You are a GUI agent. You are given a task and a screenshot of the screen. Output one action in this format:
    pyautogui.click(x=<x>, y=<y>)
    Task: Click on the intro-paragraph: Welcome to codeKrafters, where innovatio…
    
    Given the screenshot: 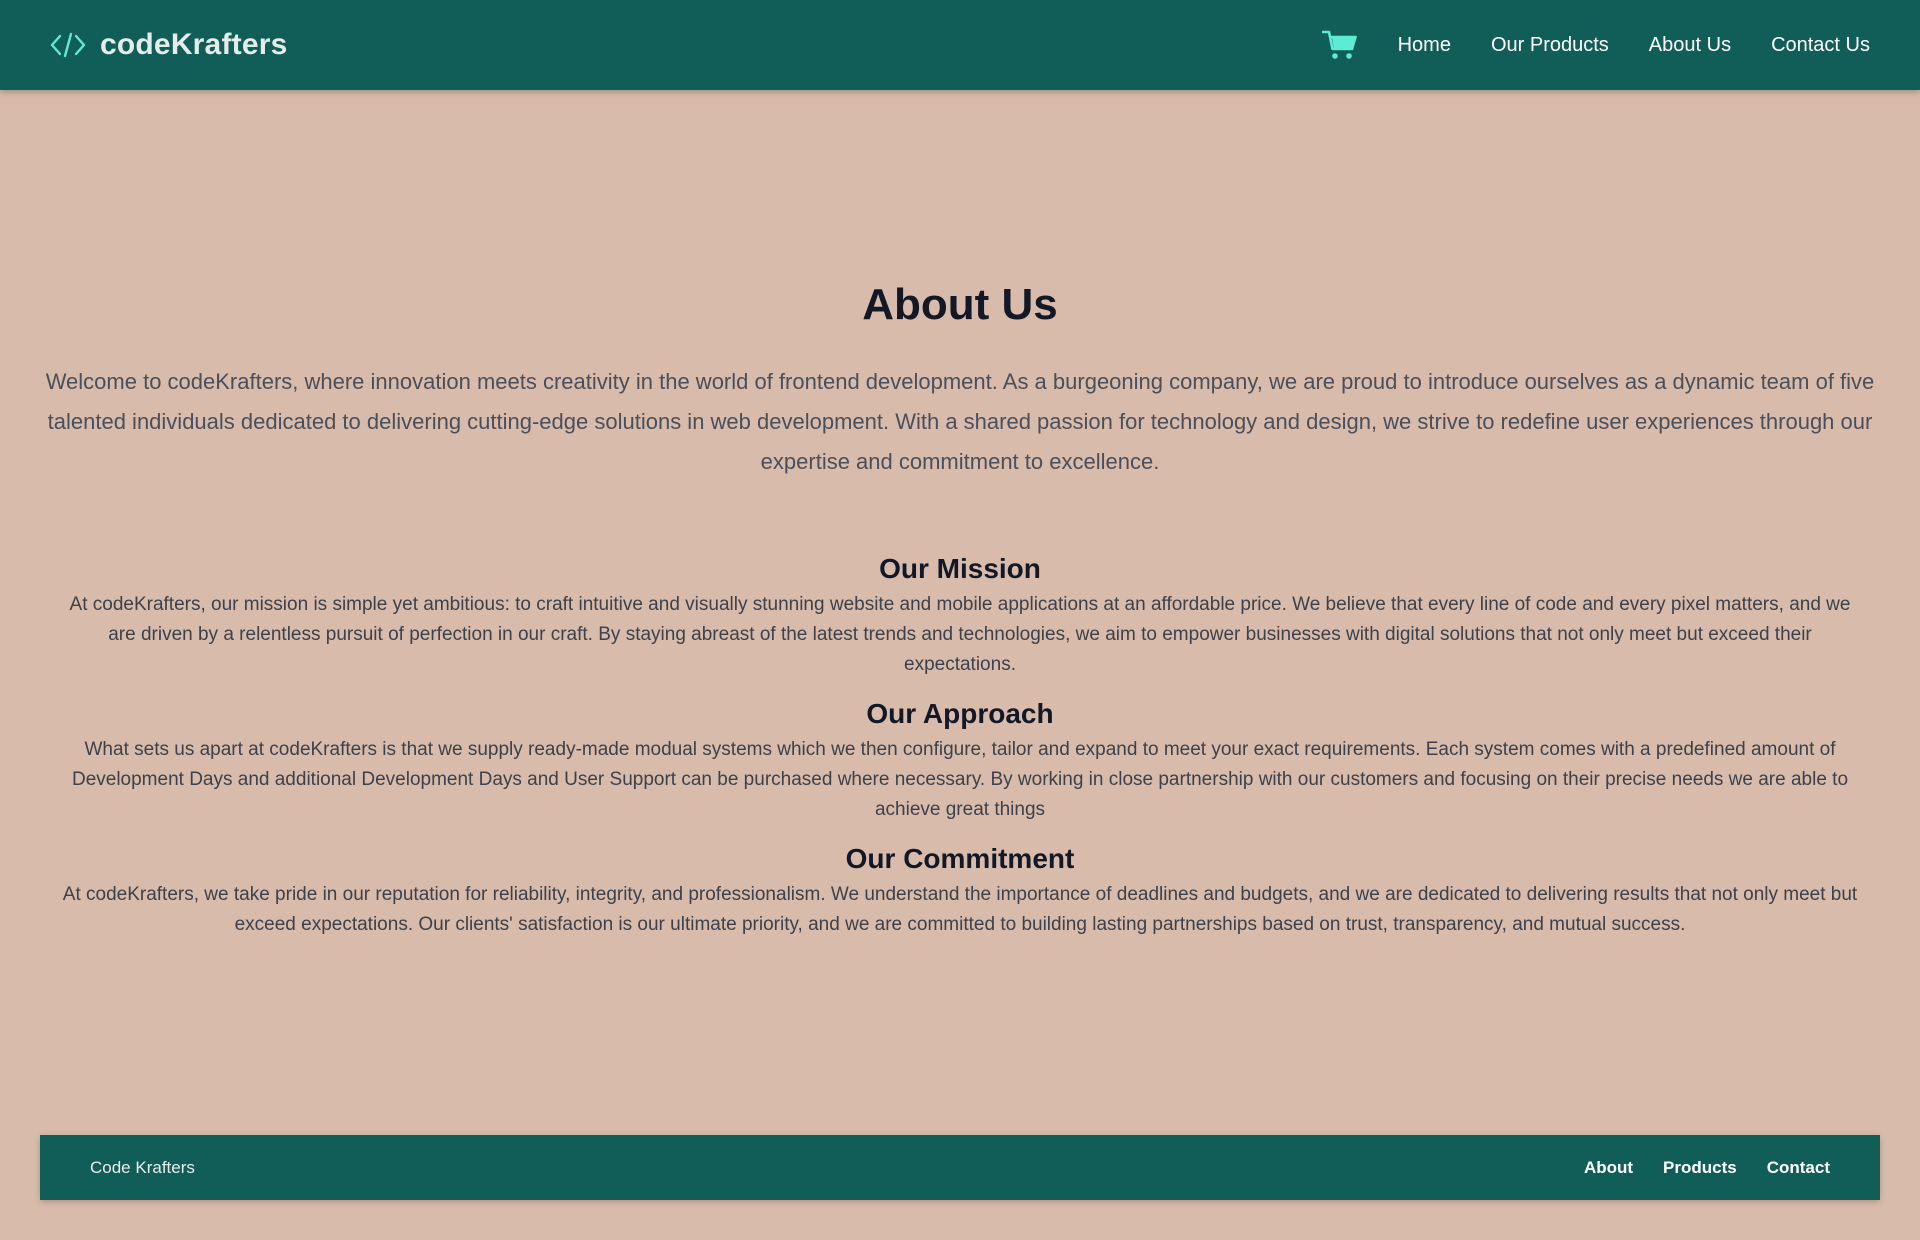 What is the action you would take?
    pyautogui.click(x=960, y=421)
    